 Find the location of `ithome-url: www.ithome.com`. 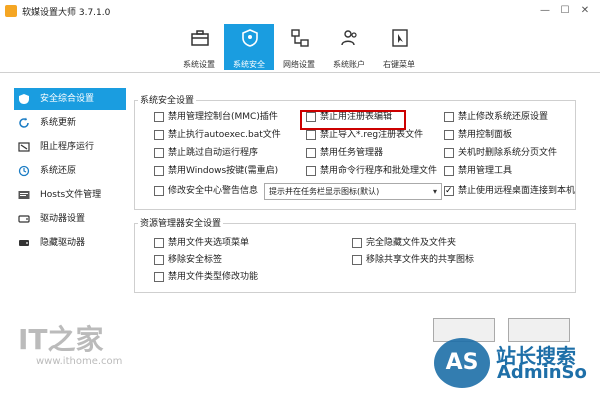

ithome-url: www.ithome.com is located at coordinates (79, 361).